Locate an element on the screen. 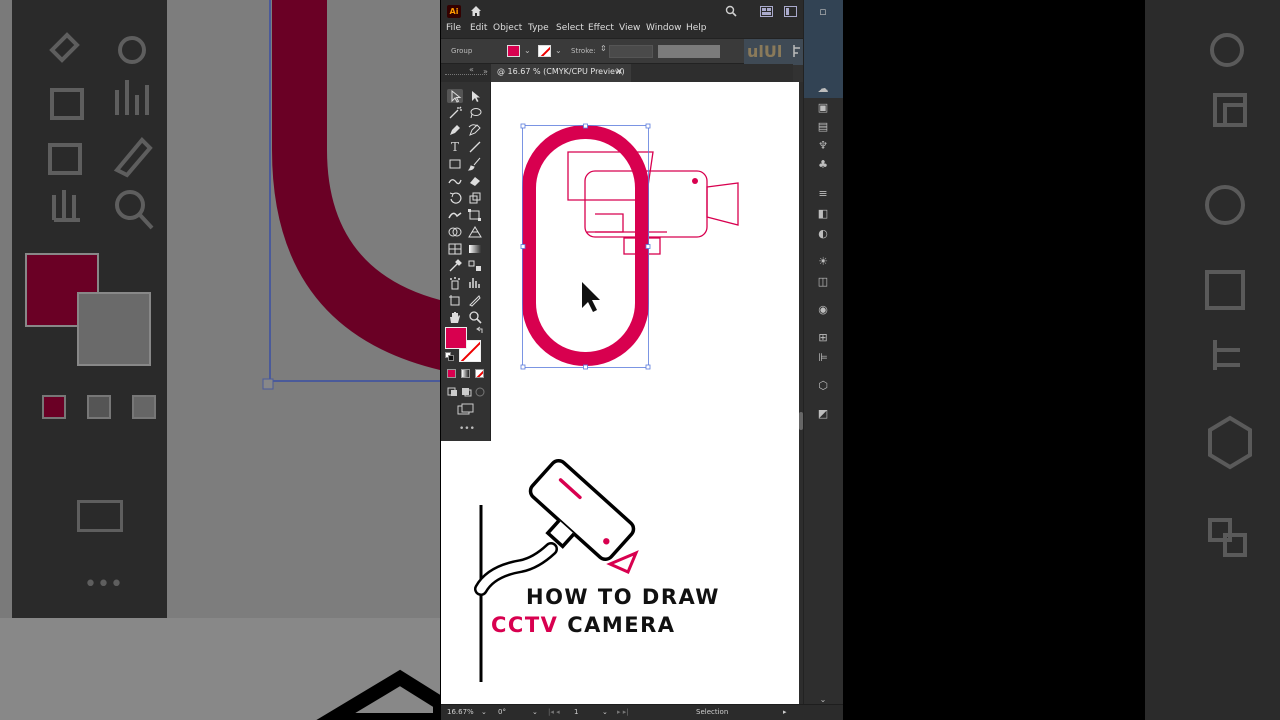  workspace-icon is located at coordinates (790, 11).